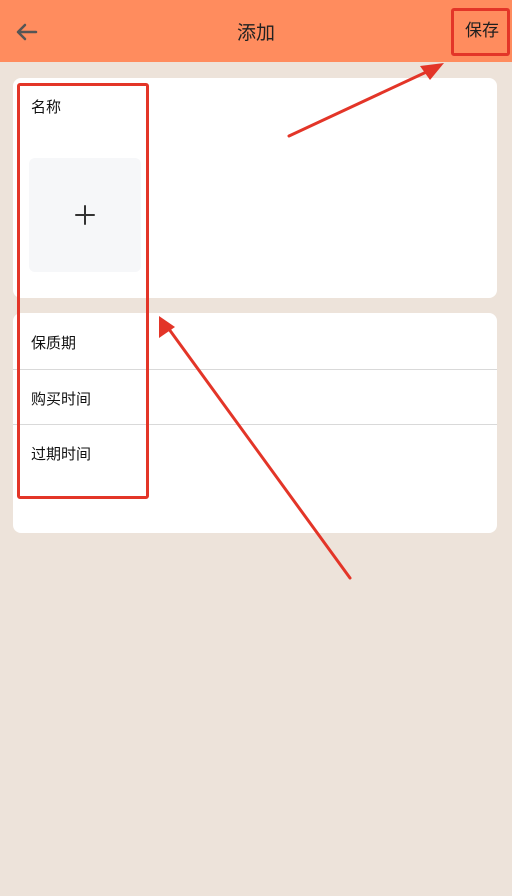 This screenshot has width=512, height=896. I want to click on save-button: 保存, so click(482, 31).